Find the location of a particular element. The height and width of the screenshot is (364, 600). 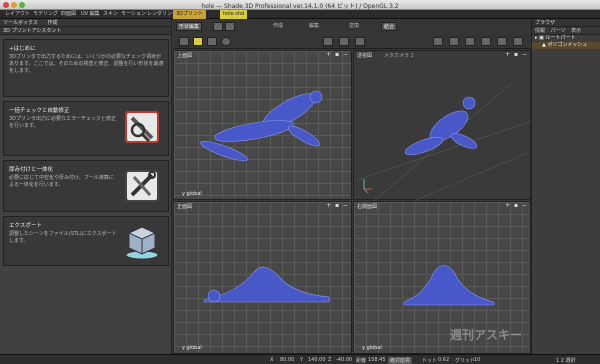

status-z-label: Z is located at coordinates (330, 360).